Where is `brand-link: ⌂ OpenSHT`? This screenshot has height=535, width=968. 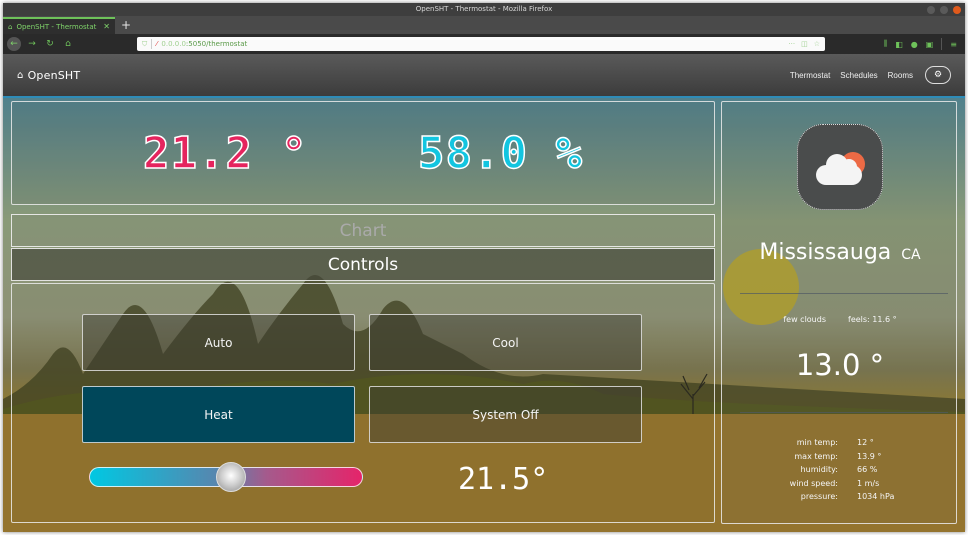
brand-link: ⌂ OpenSHT is located at coordinates (48, 75).